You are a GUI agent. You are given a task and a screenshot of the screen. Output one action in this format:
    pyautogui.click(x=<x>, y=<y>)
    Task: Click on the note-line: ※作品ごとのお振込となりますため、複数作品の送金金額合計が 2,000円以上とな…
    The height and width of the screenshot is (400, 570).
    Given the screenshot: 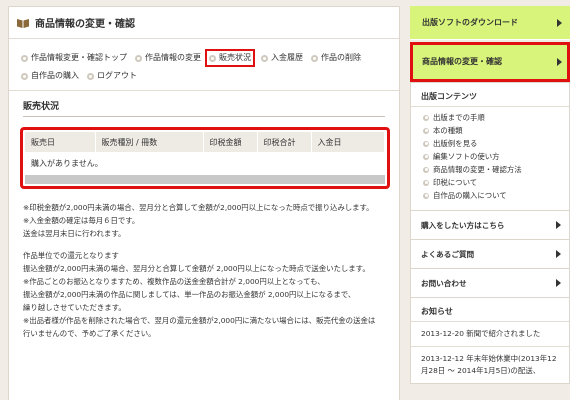 What is the action you would take?
    pyautogui.click(x=174, y=281)
    